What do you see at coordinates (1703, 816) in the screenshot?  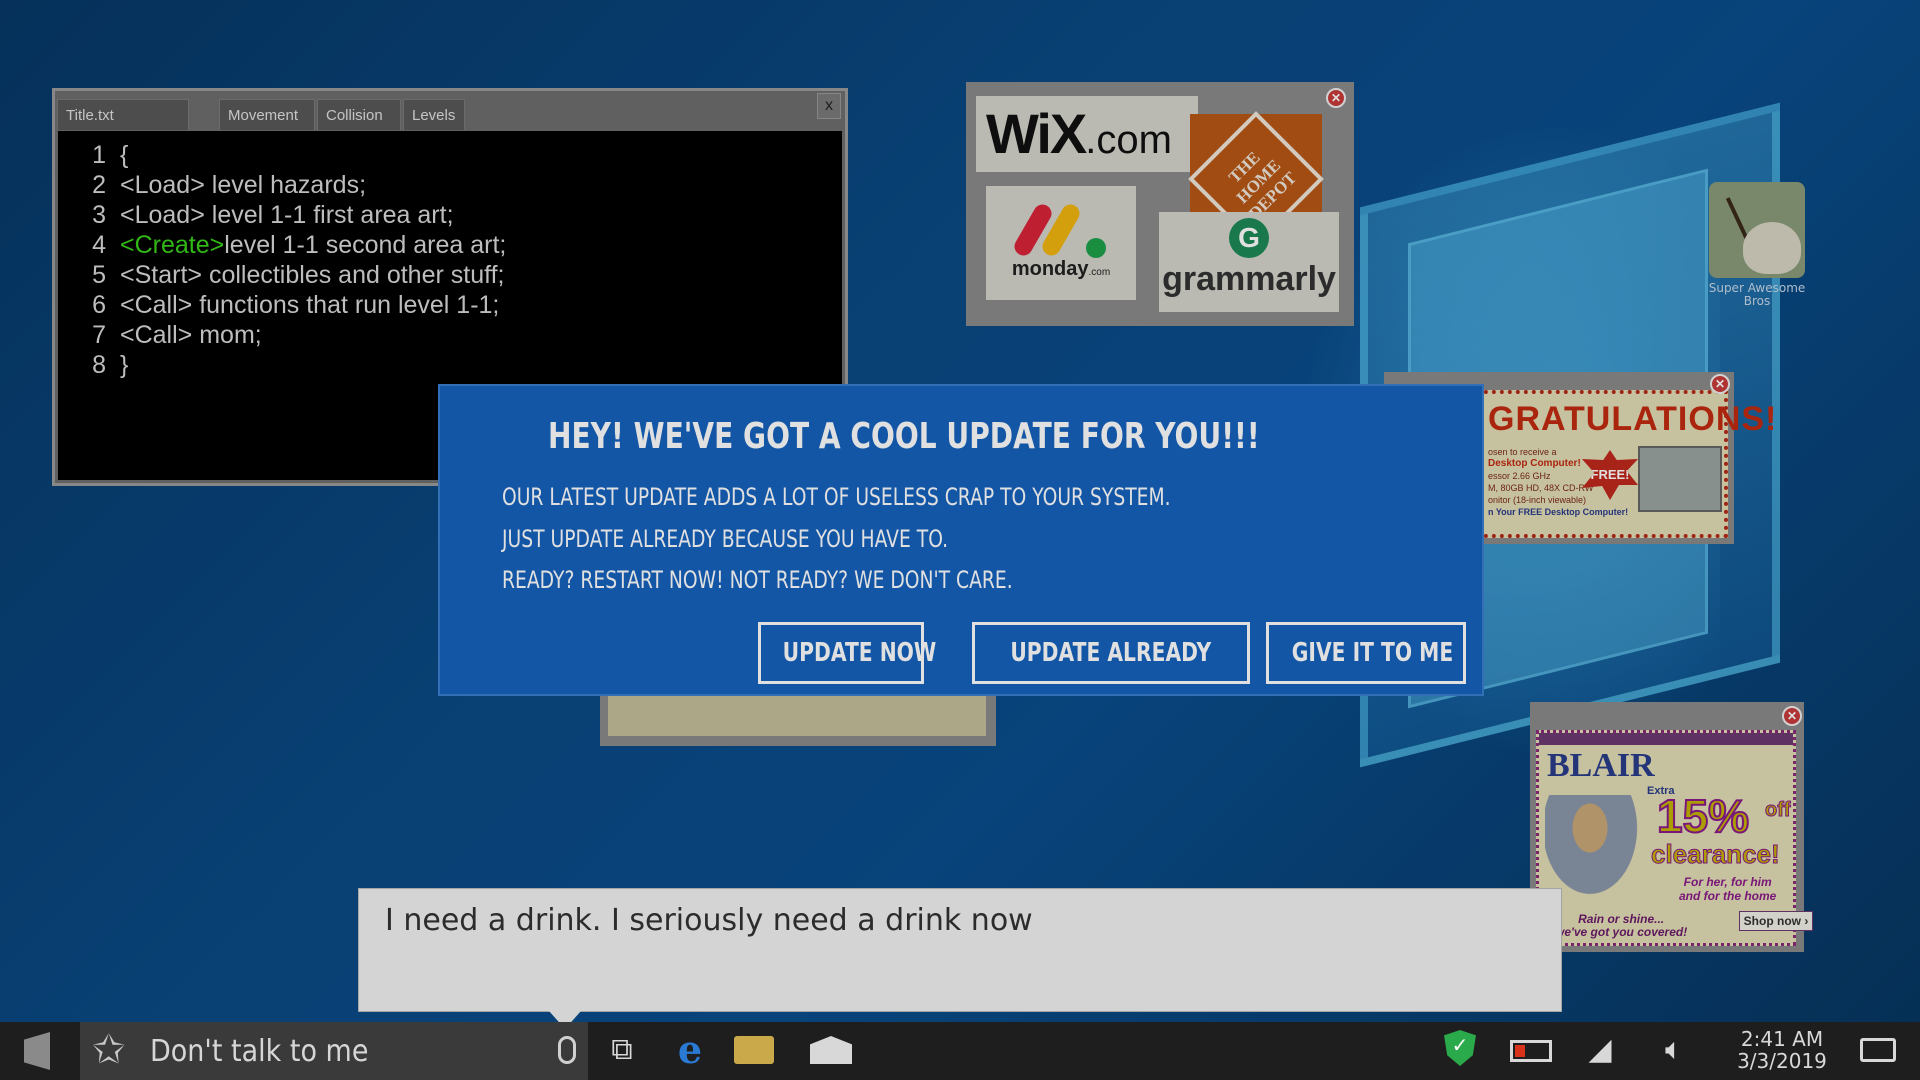 I see `ad-percent: 15%` at bounding box center [1703, 816].